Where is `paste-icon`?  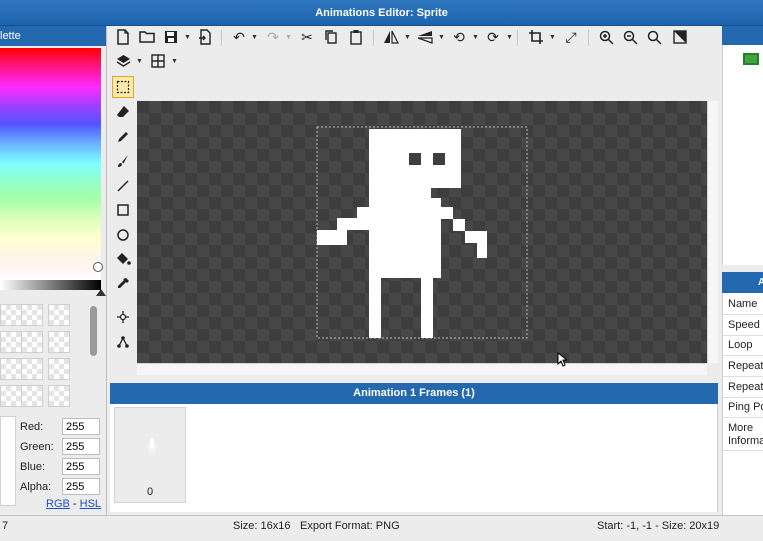
paste-icon is located at coordinates (356, 37).